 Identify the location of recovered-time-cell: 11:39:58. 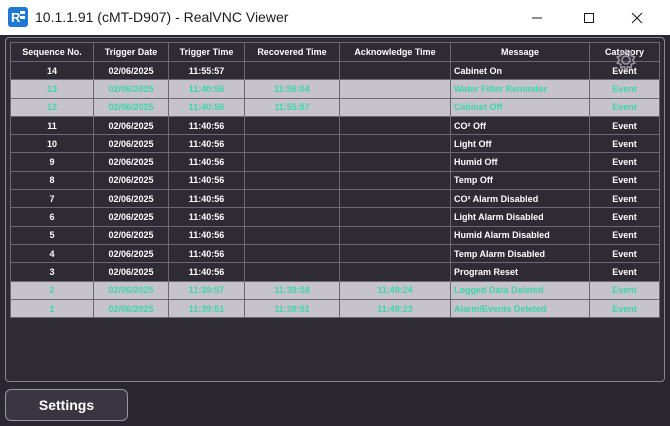
(292, 290).